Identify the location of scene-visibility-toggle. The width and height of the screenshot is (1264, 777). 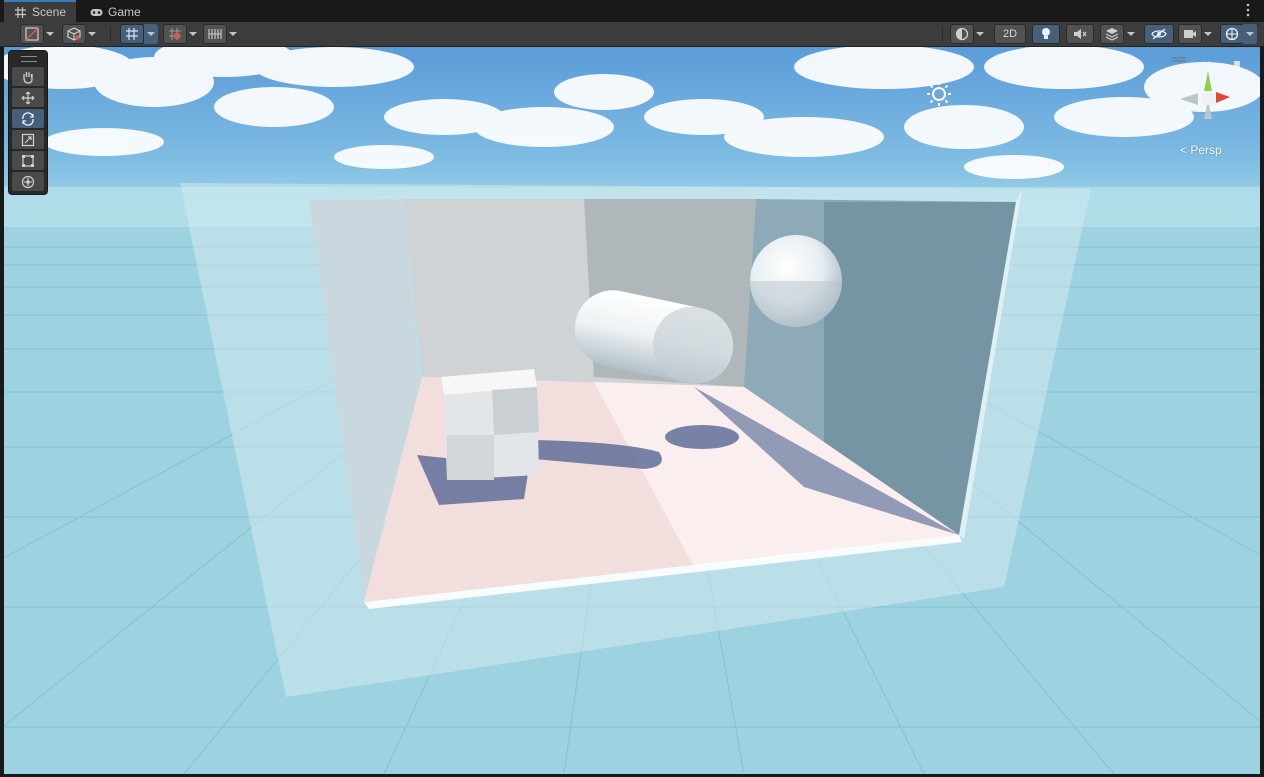
(1159, 34).